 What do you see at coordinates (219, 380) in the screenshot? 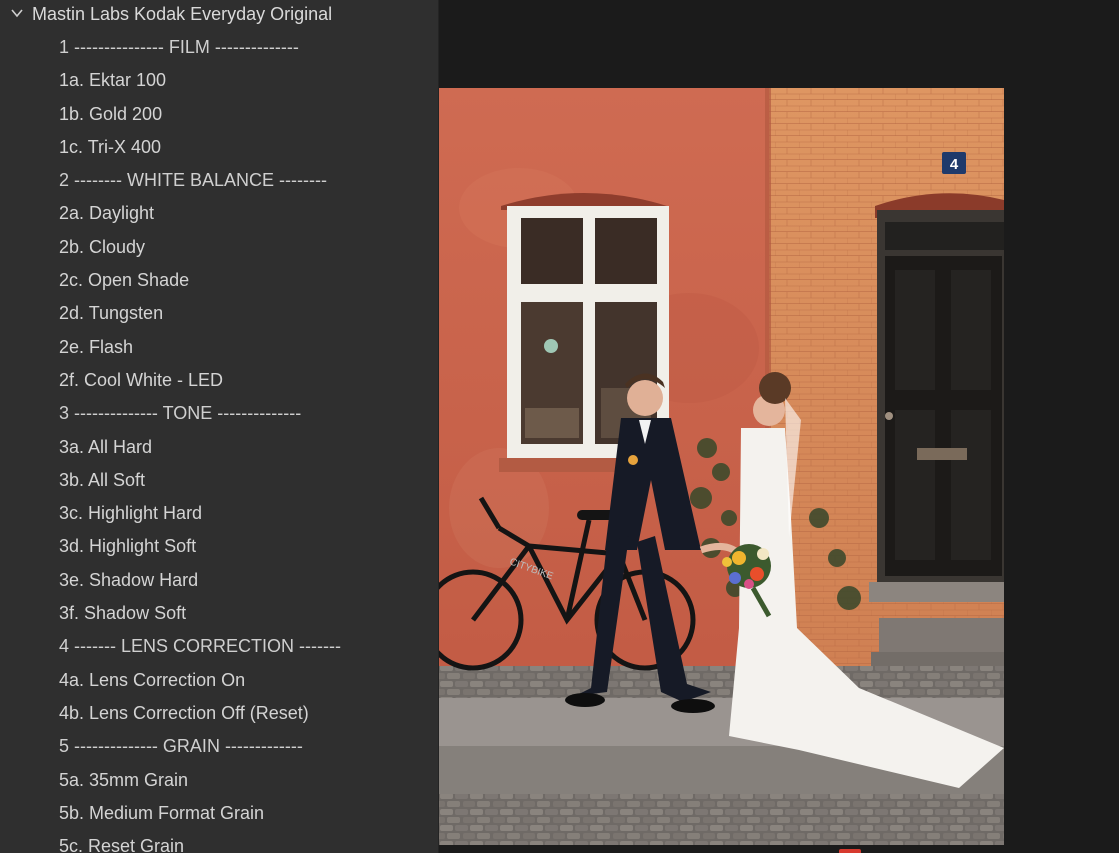
I see `preset-item: 2f. Cool White - LED` at bounding box center [219, 380].